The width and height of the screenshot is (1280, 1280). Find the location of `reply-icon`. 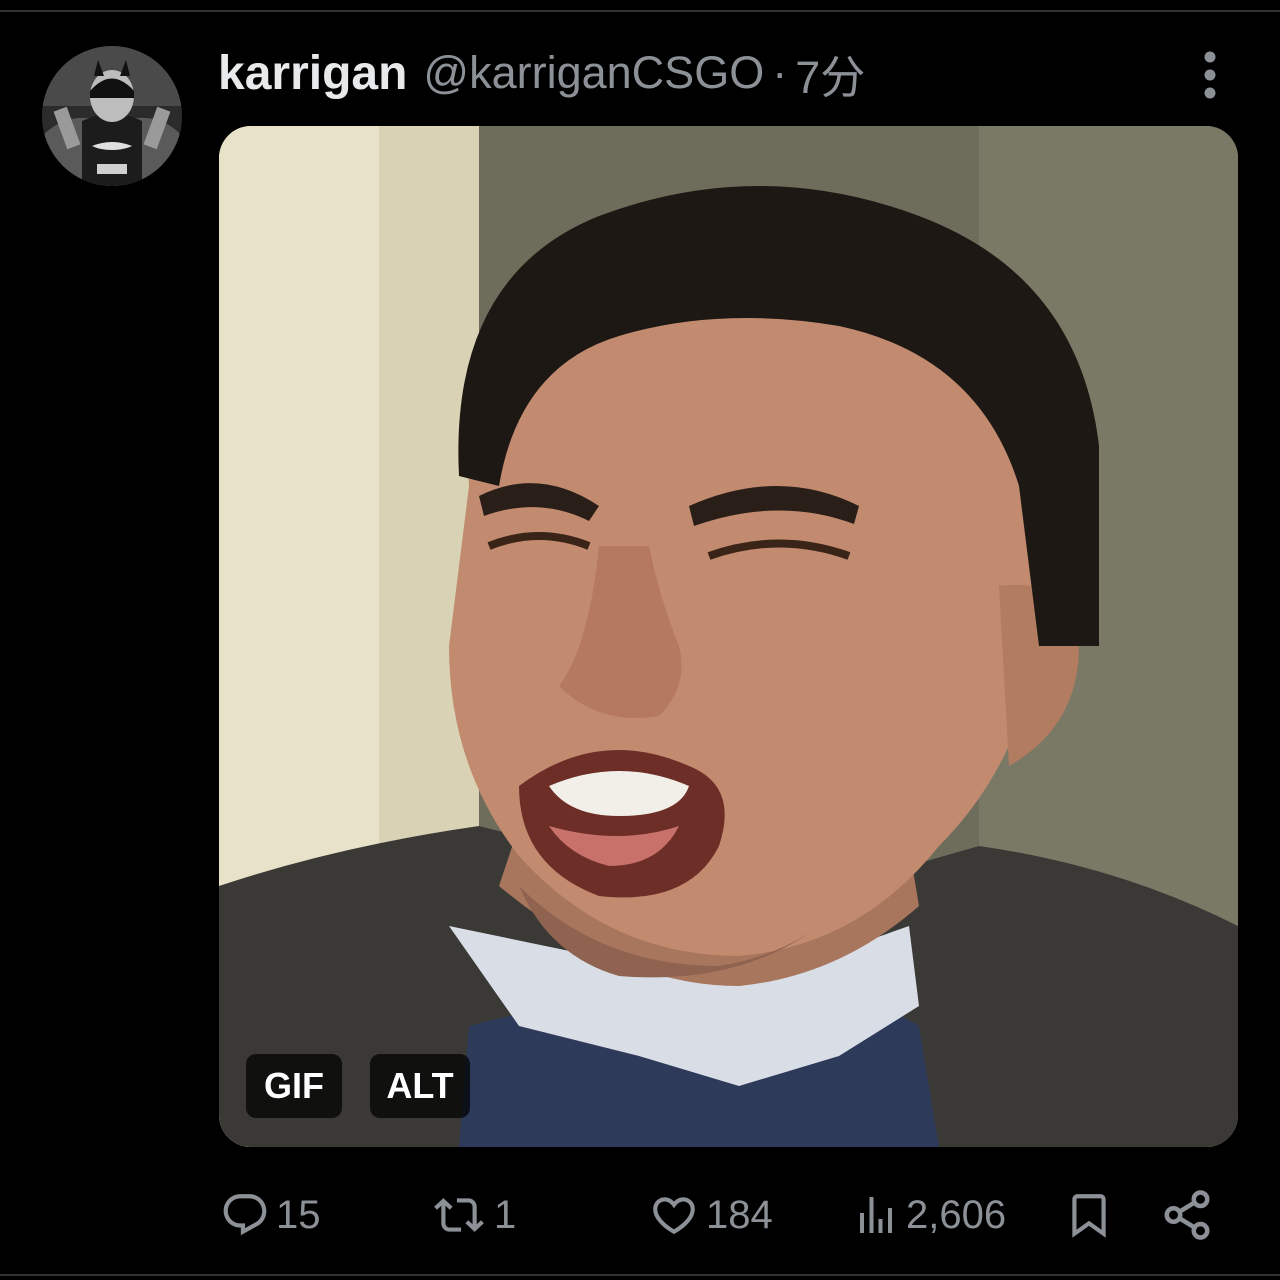

reply-icon is located at coordinates (245, 1215).